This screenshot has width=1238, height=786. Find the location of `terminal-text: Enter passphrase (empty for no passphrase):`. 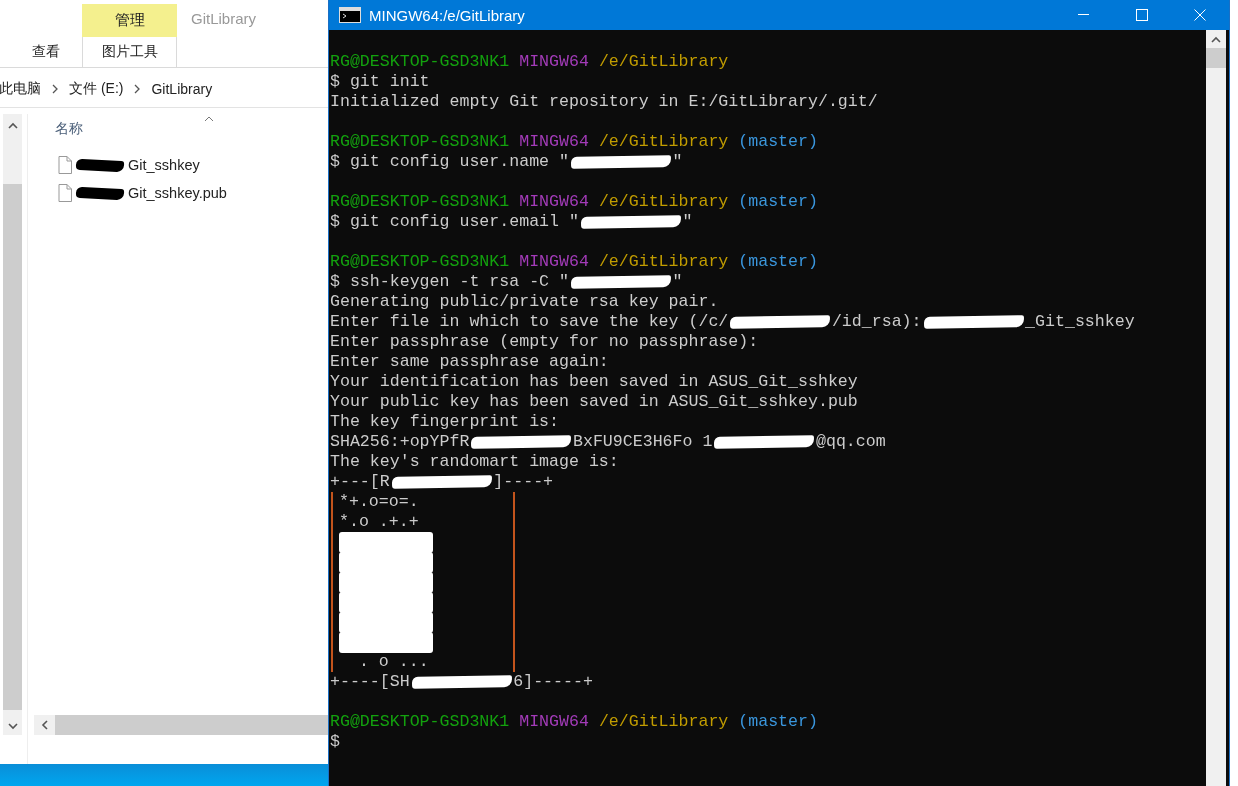

terminal-text: Enter passphrase (empty for no passphrase): is located at coordinates (544, 342).